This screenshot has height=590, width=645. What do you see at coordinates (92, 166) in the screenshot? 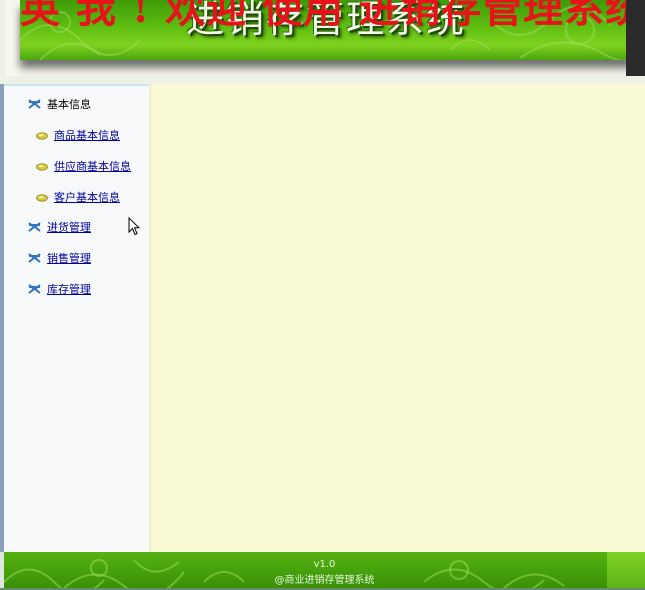
I see `supplier-info-link: 供应商基本信息` at bounding box center [92, 166].